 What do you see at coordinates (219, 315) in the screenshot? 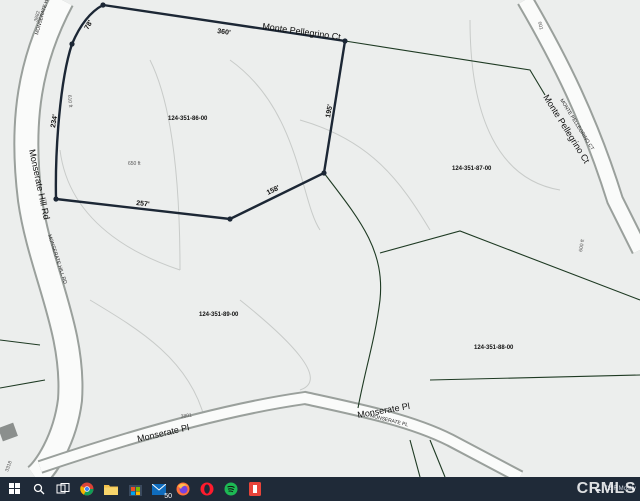
I see `parcel-label-89: 124-351-89-00` at bounding box center [219, 315].